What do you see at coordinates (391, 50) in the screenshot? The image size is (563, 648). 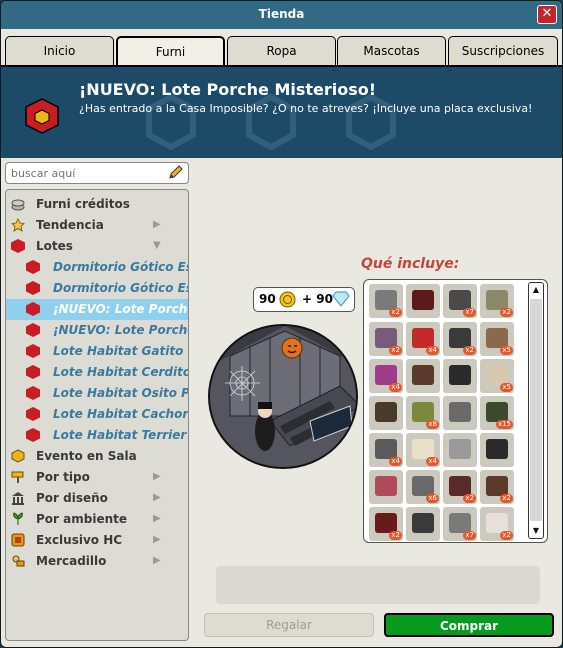 I see `tab-mascotas: Mascotas` at bounding box center [391, 50].